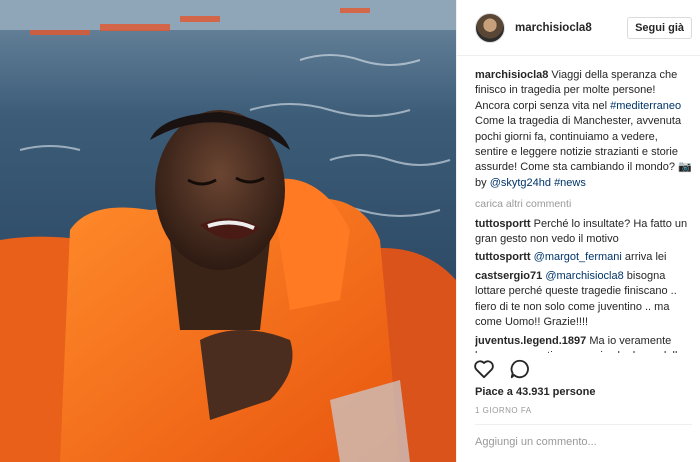 This screenshot has width=700, height=462. What do you see at coordinates (484, 370) in the screenshot?
I see `heart-icon` at bounding box center [484, 370].